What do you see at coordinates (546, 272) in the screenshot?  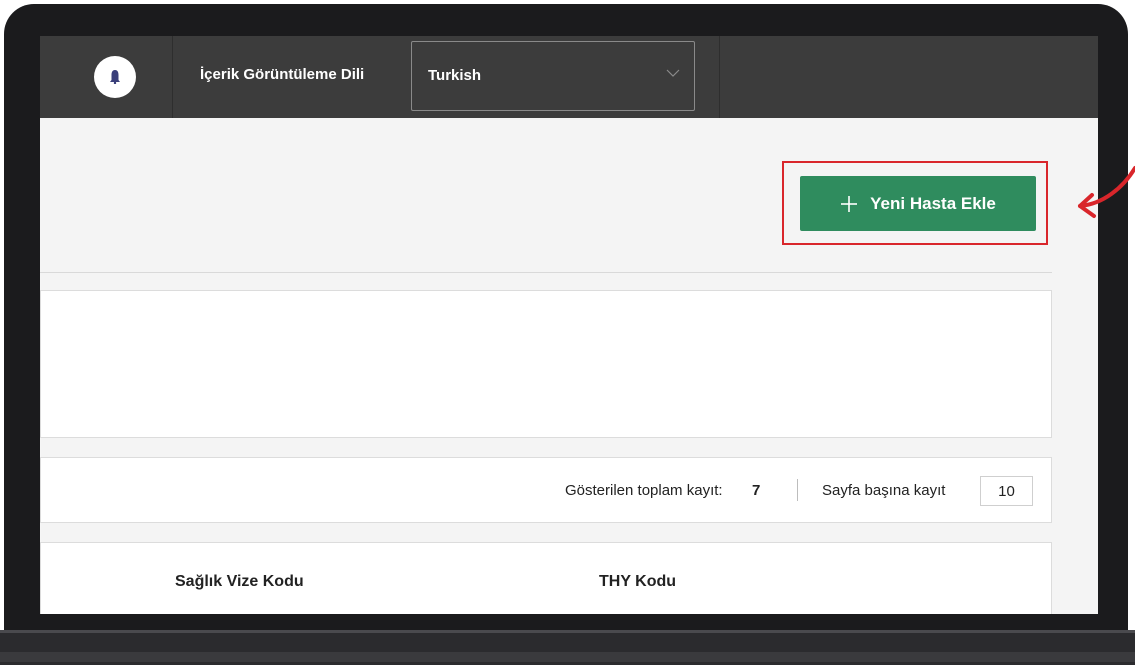 I see `header-divider` at bounding box center [546, 272].